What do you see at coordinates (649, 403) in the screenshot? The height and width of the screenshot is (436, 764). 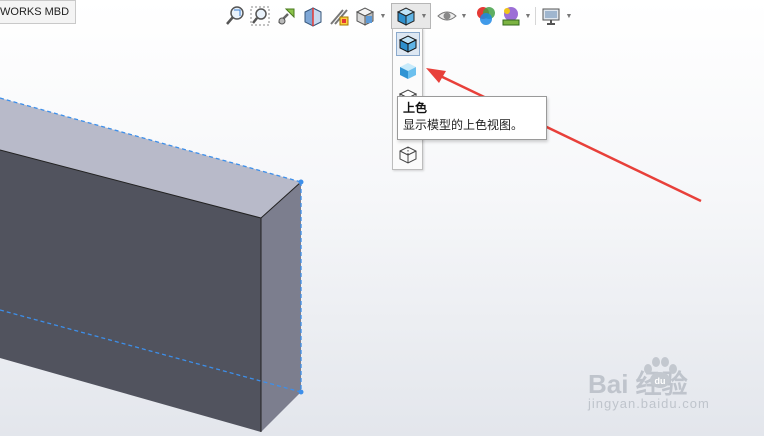 I see `watermark-url: jingyan.baidu.com` at bounding box center [649, 403].